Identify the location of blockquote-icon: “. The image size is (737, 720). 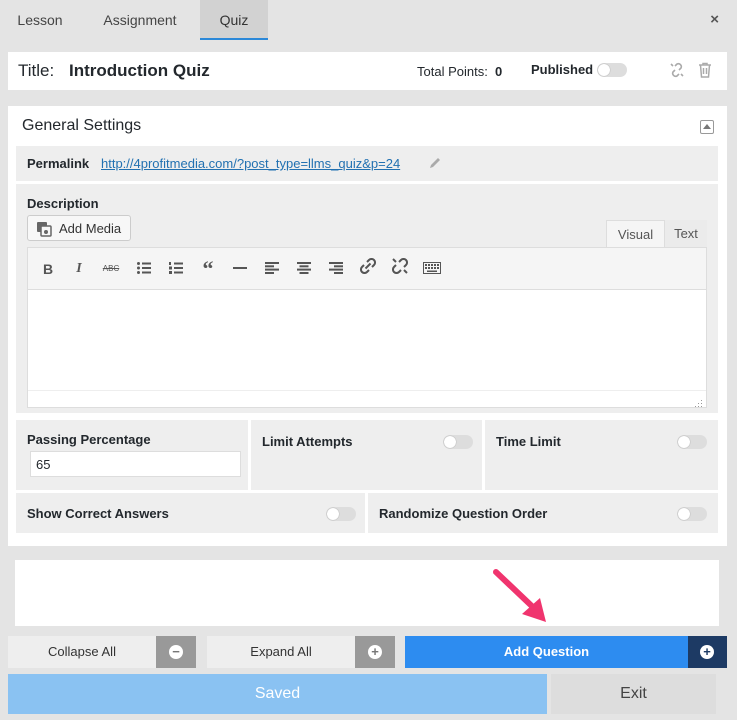
(208, 269).